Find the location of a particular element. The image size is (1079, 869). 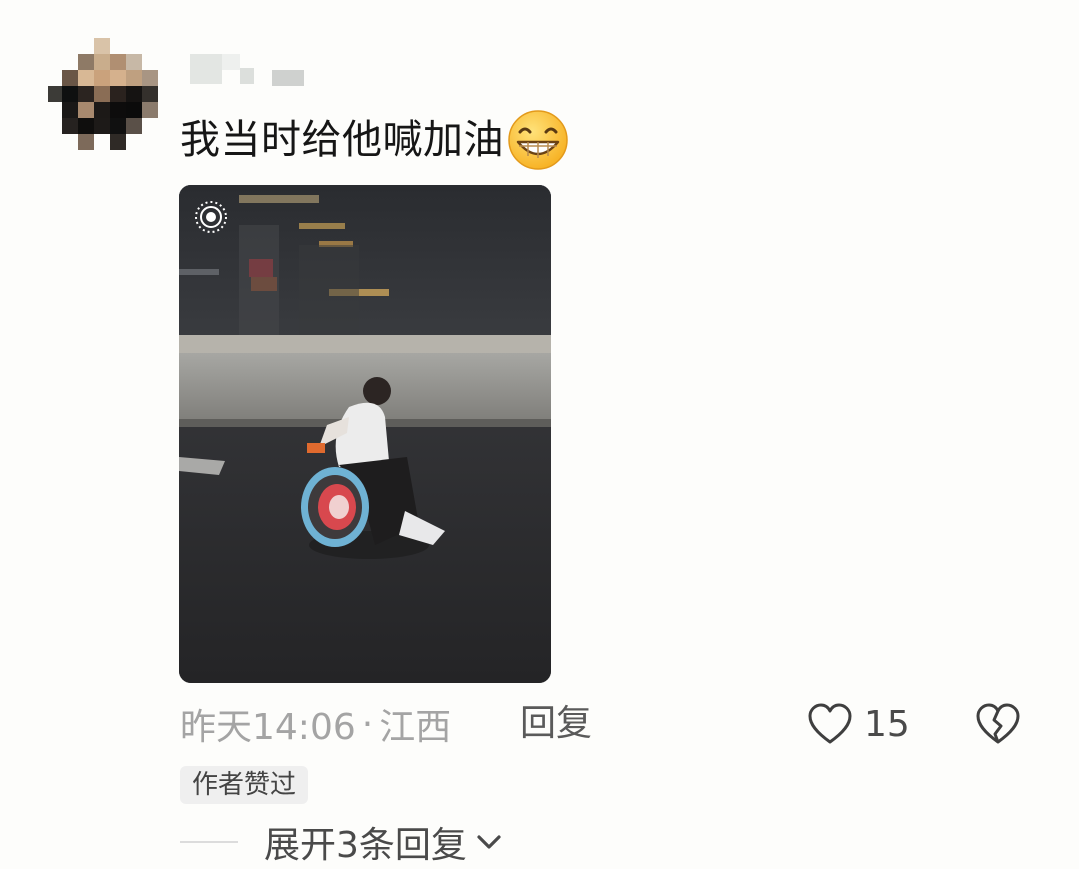

dislike-button is located at coordinates (998, 724).